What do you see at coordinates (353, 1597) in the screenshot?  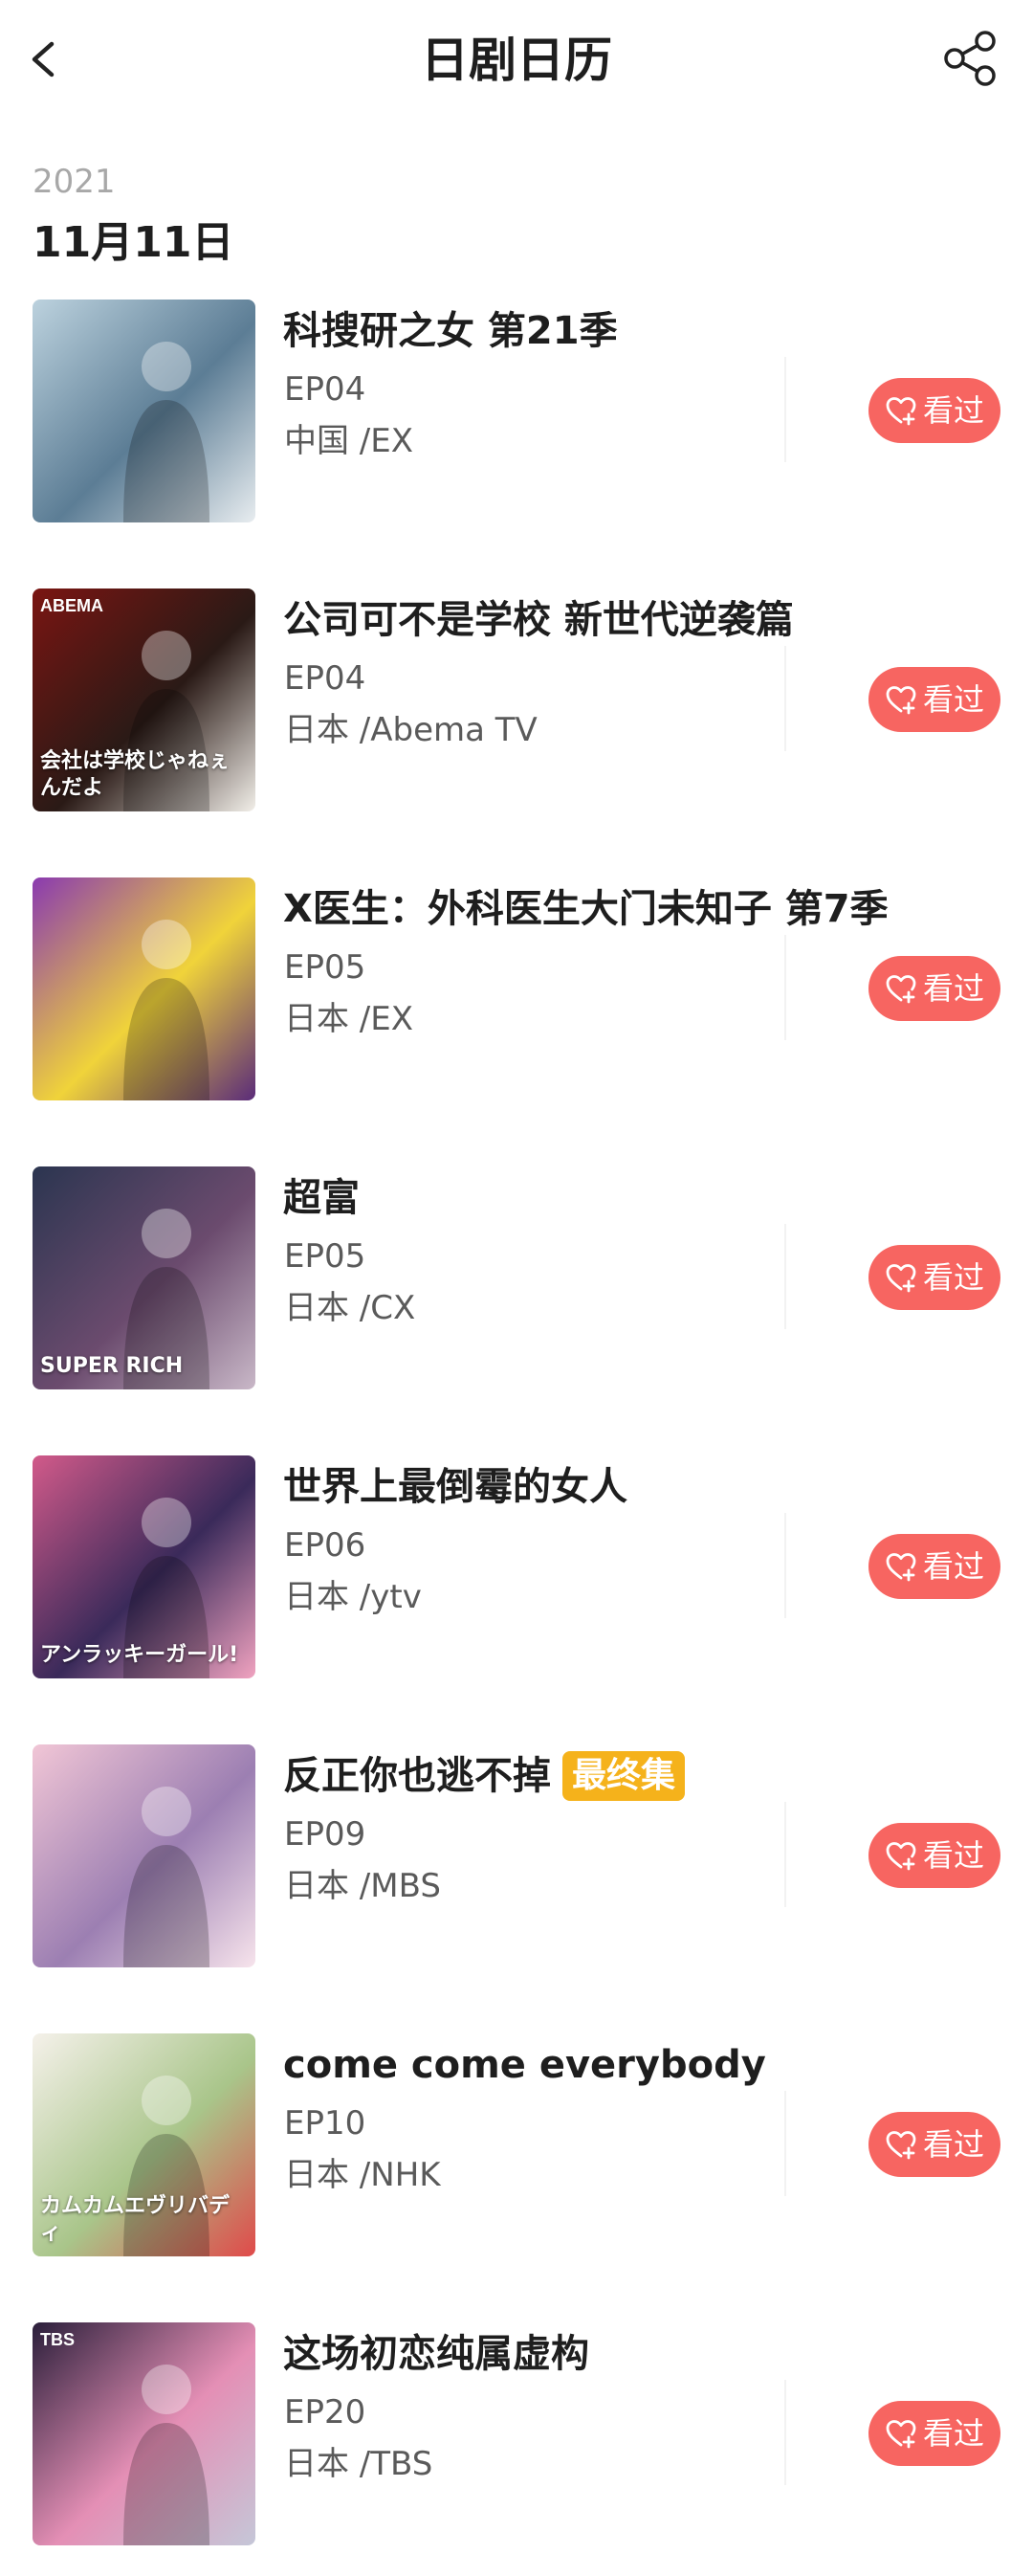 I see `origin-network: 日本 /ytv` at bounding box center [353, 1597].